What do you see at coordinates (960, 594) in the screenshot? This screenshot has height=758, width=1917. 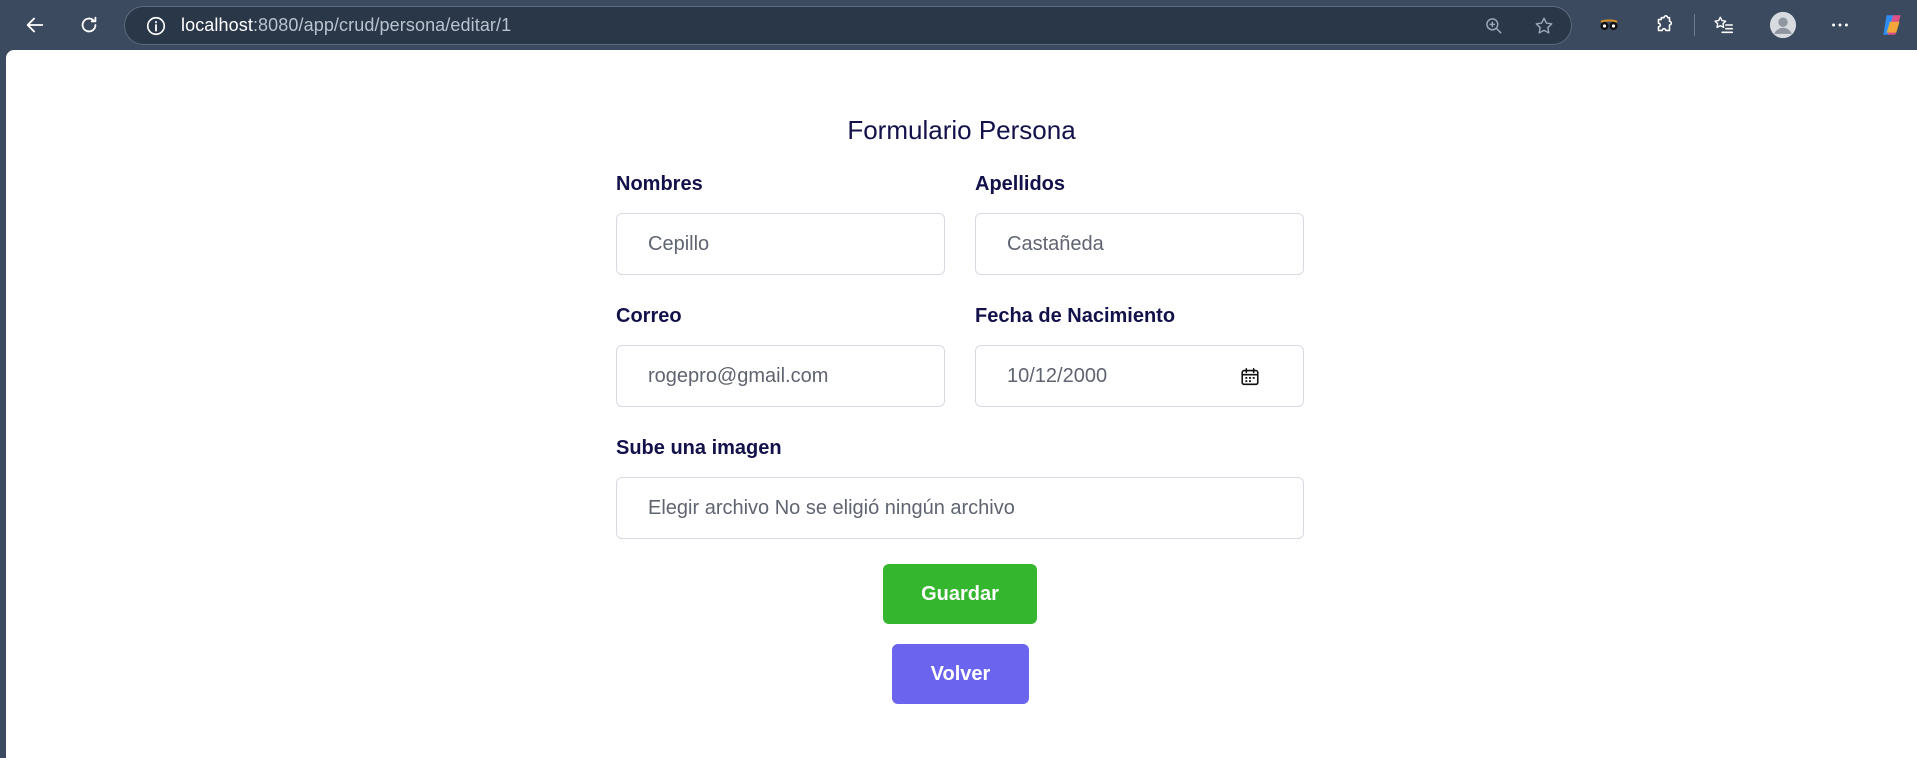 I see `guardar-button: Guardar` at bounding box center [960, 594].